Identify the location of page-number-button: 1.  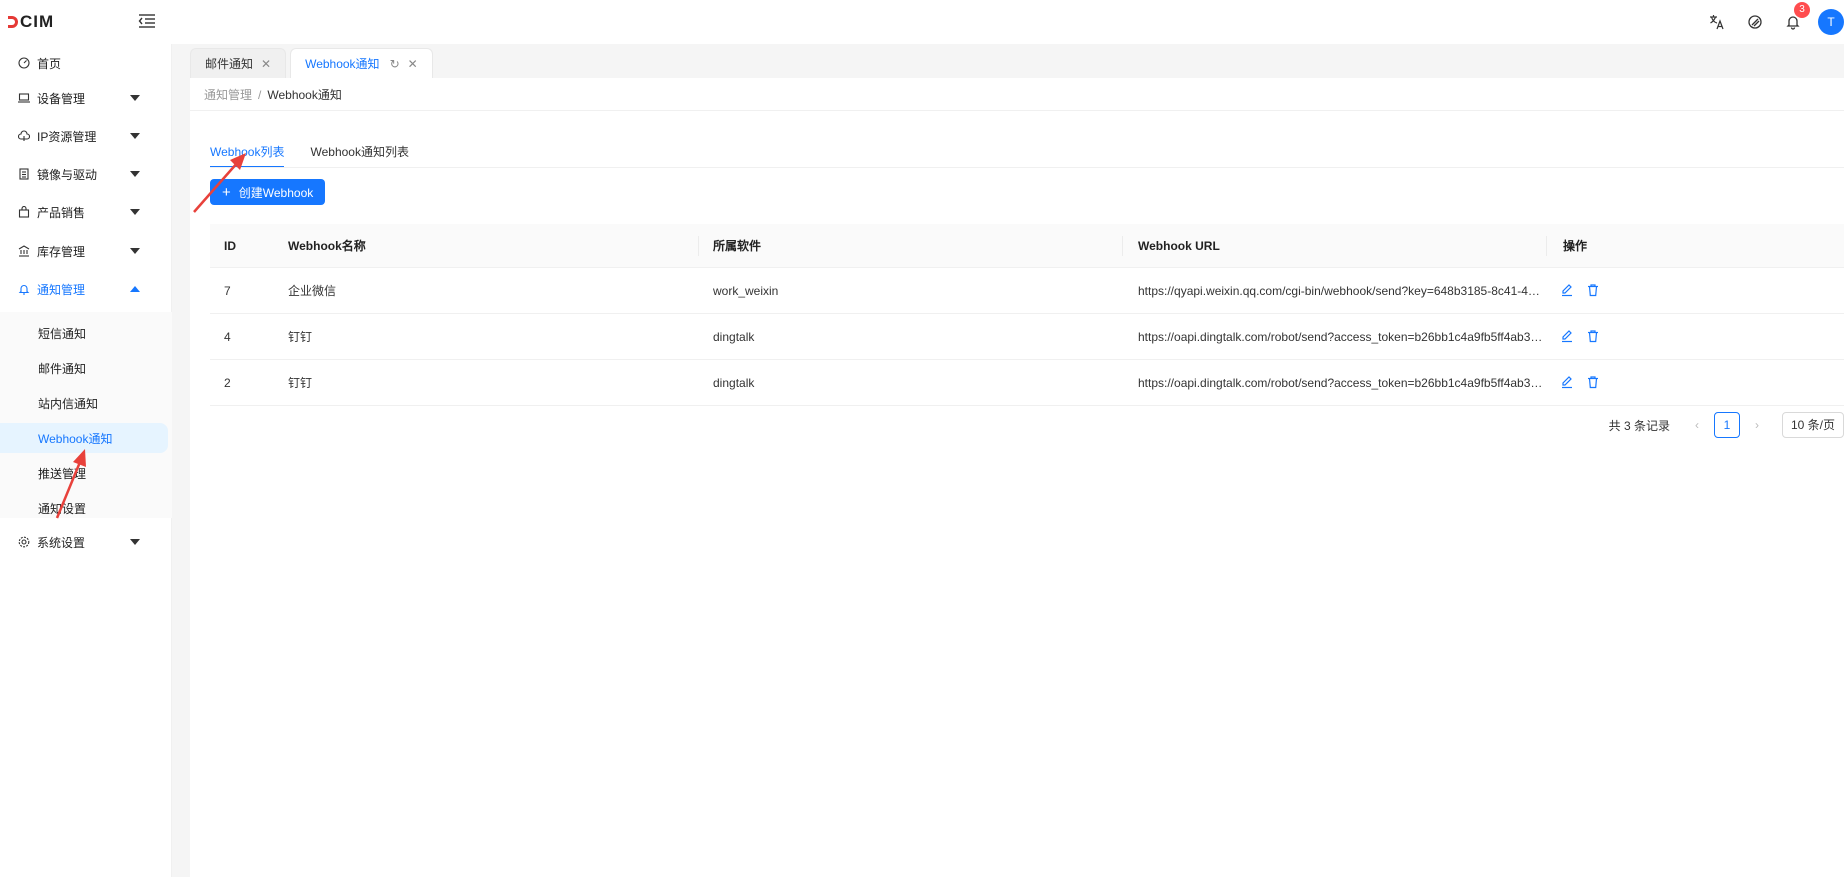
(1726, 425).